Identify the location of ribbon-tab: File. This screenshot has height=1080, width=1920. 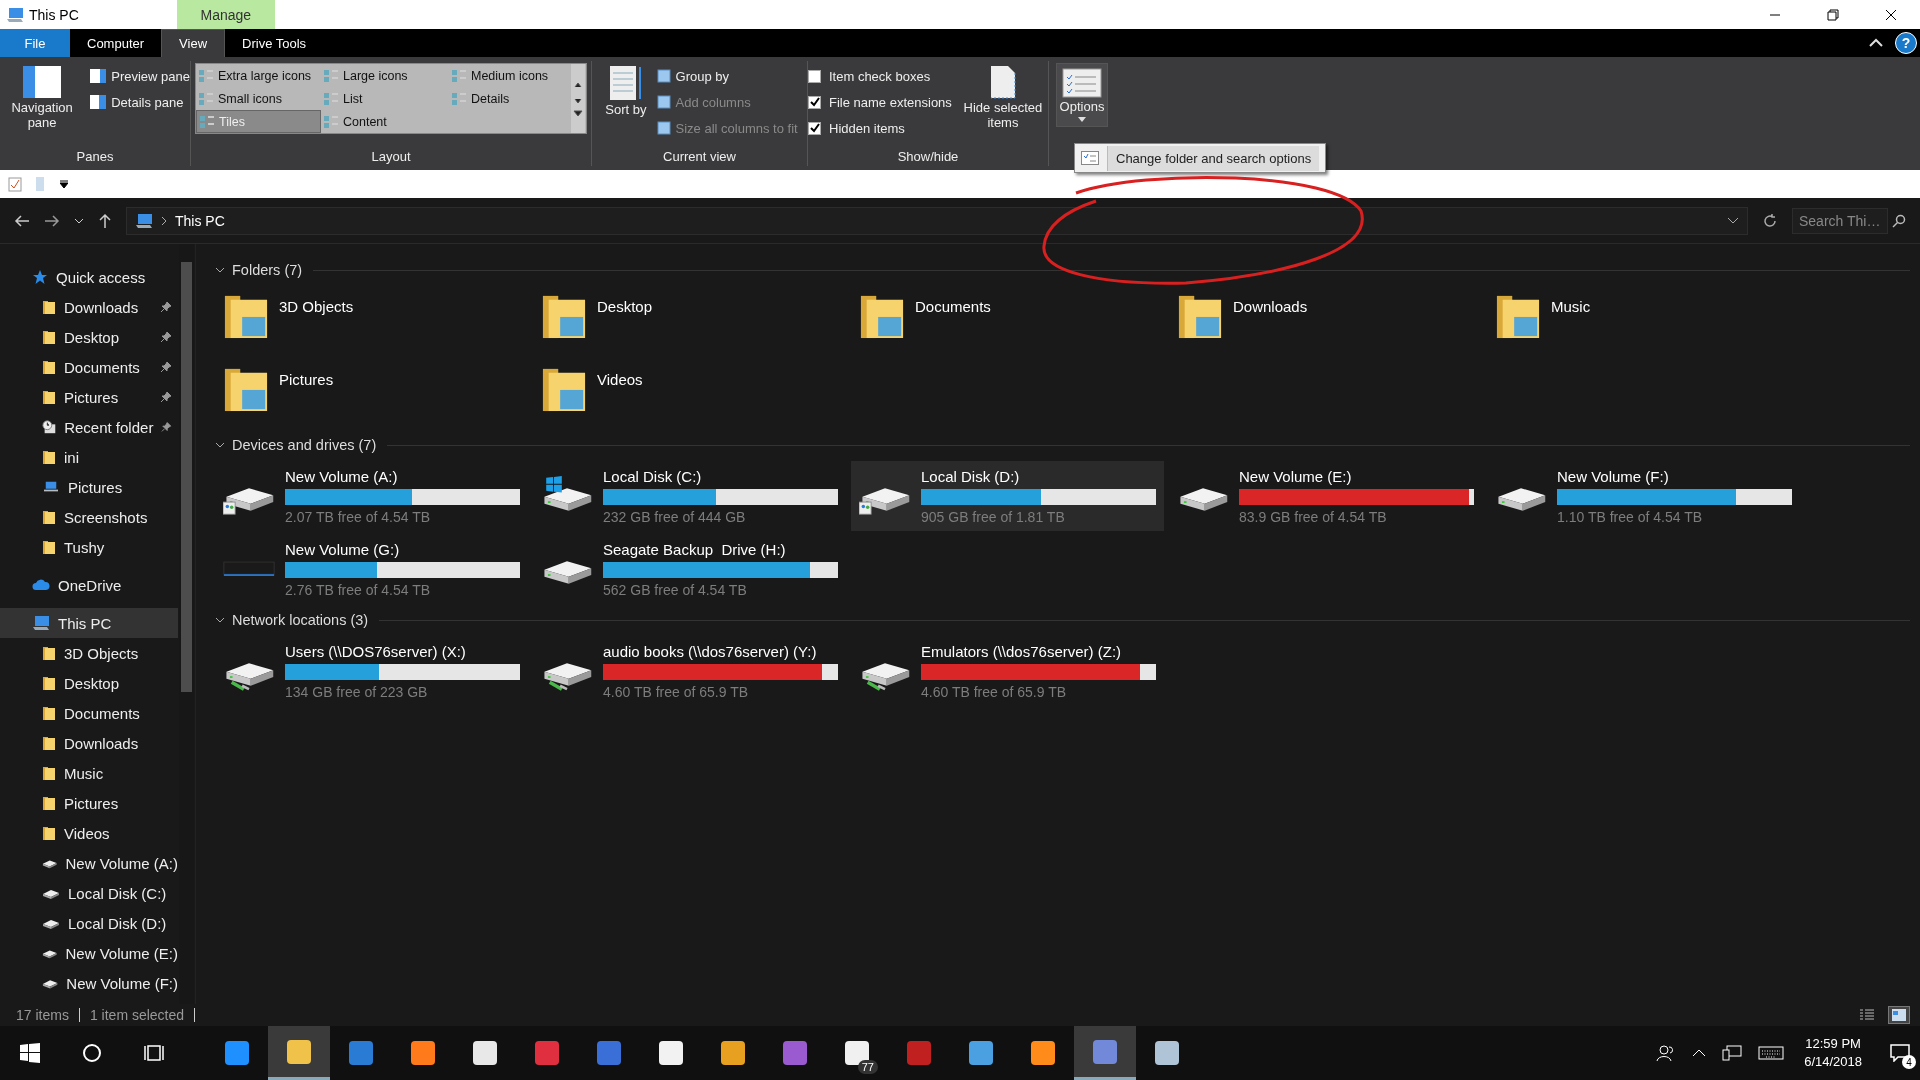
(35, 43).